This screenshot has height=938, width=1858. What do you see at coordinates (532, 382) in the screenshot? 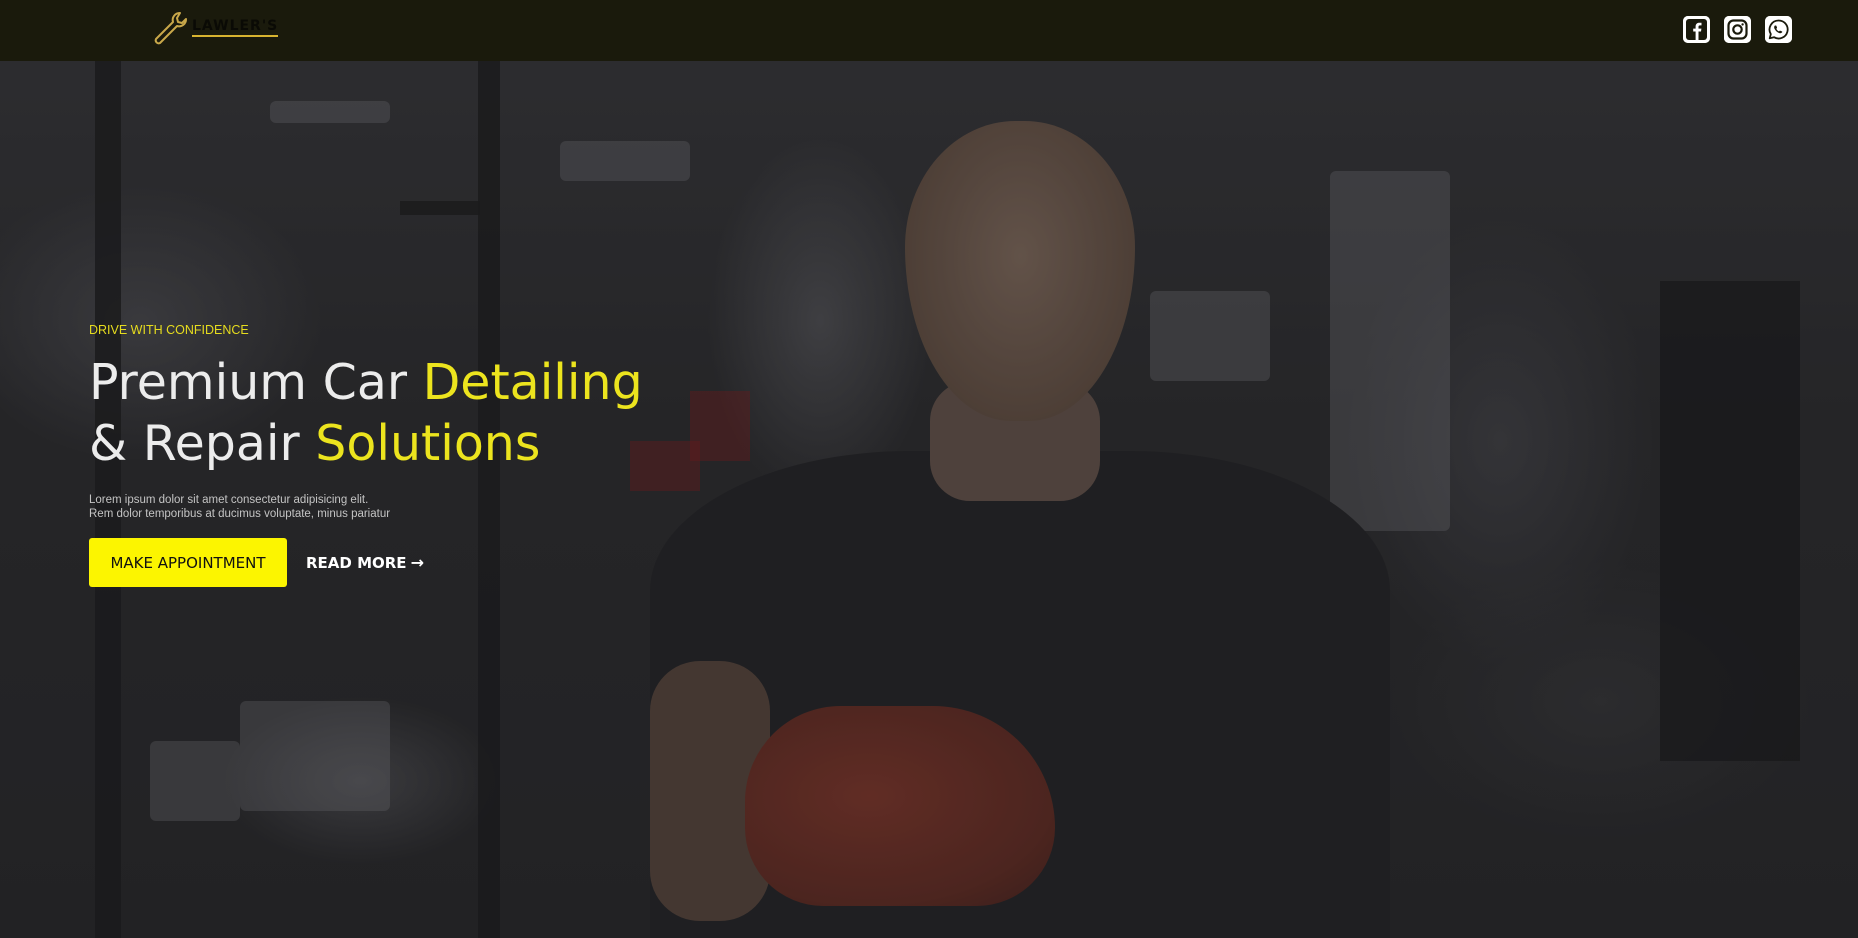
I see `headline-highlight-1: Detailing` at bounding box center [532, 382].